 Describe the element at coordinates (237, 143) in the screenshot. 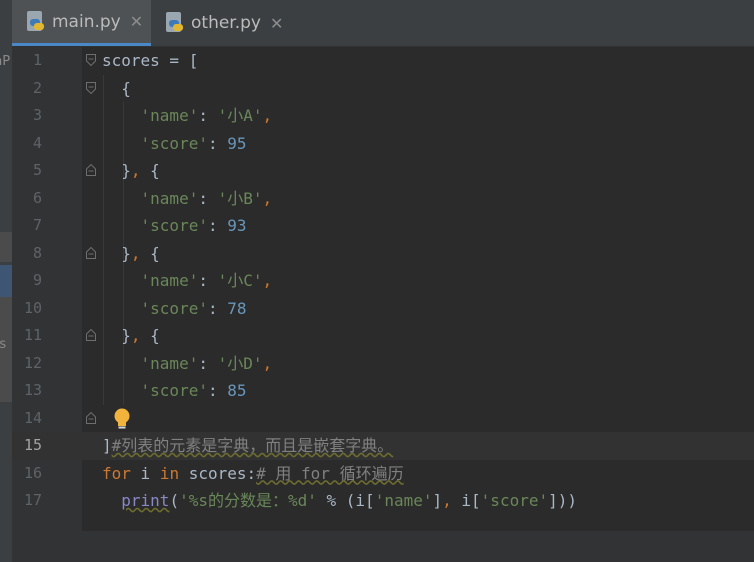

I see `code-token: 95` at that location.